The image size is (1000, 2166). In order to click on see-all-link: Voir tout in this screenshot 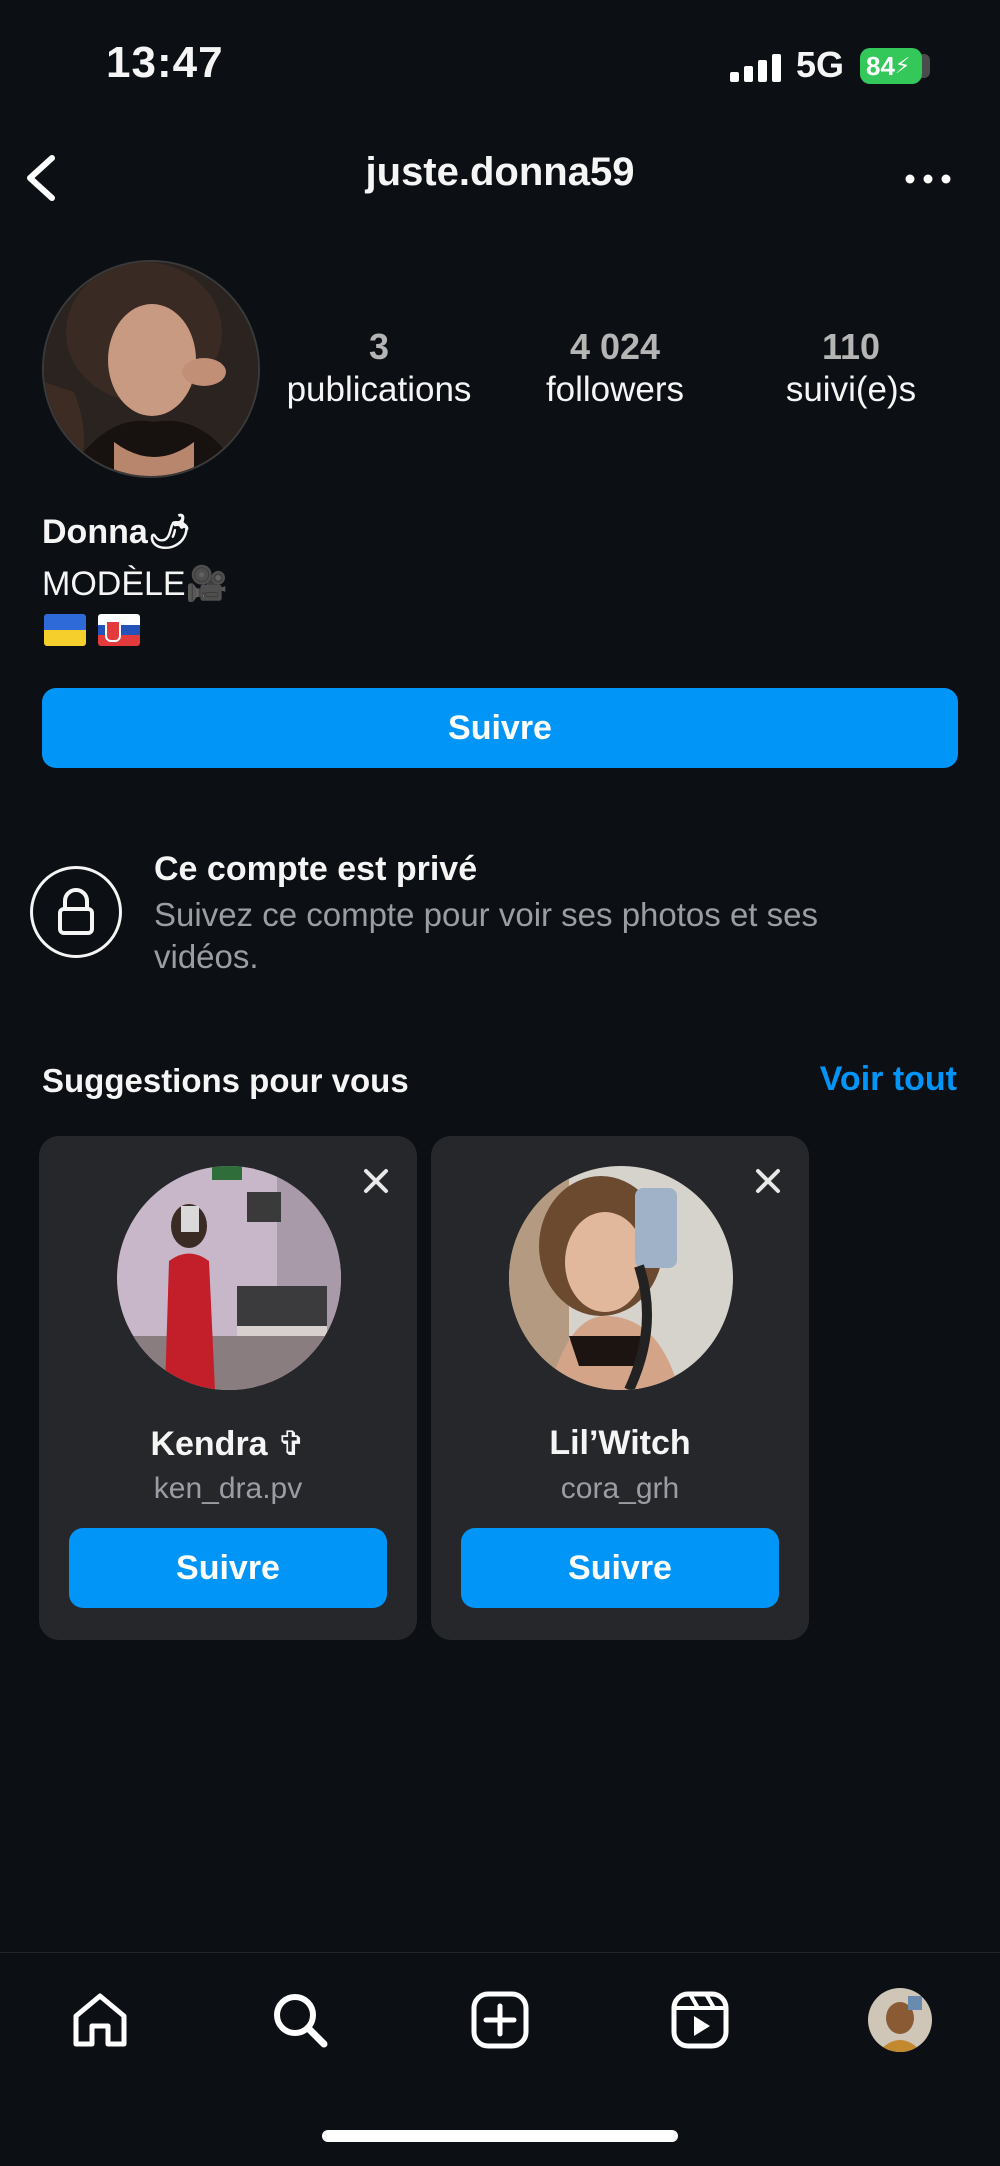, I will do `click(888, 1079)`.